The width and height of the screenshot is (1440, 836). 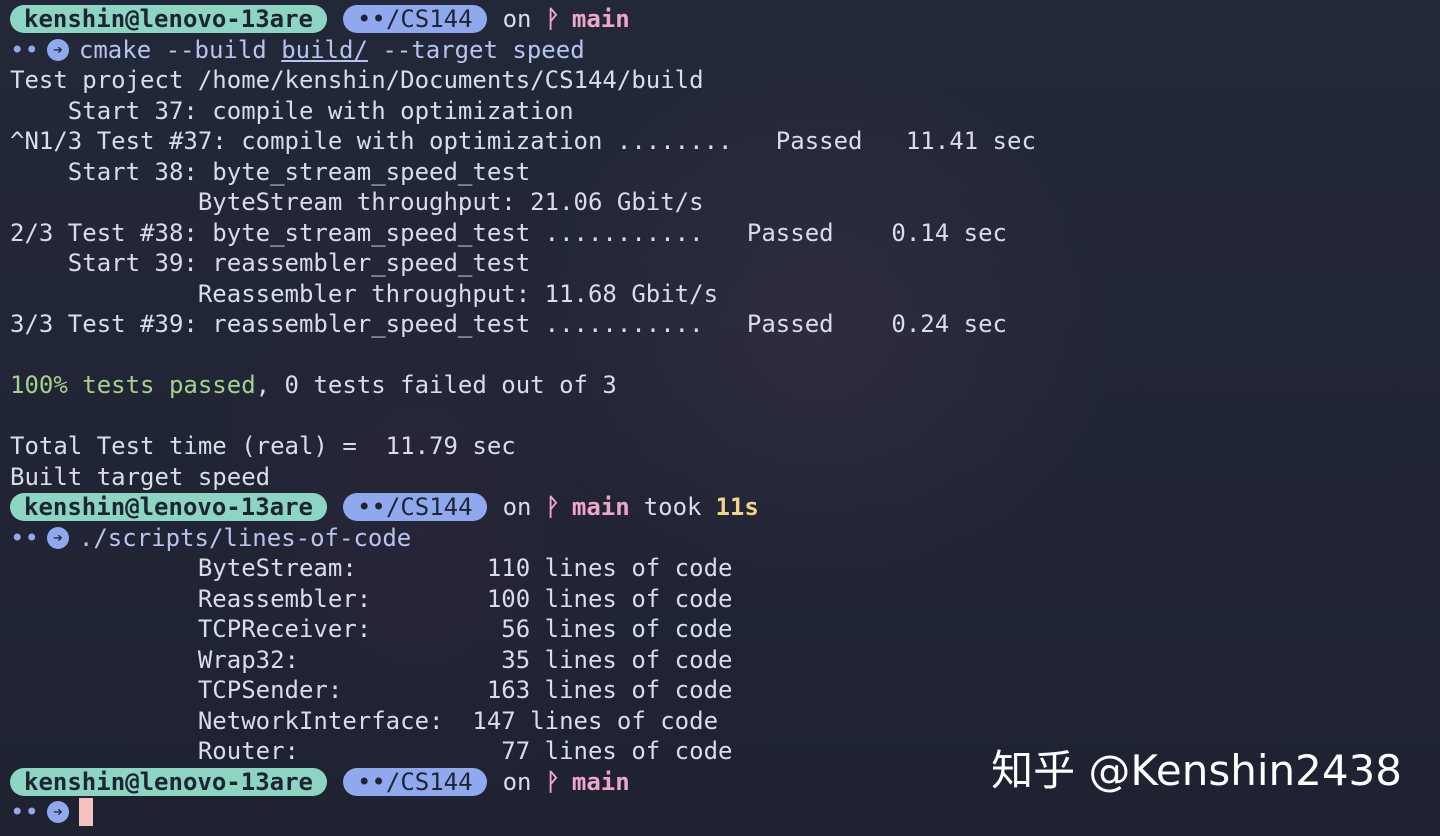 I want to click on loc-output-line: TCPSender: 163 lines of code, so click(x=371, y=690).